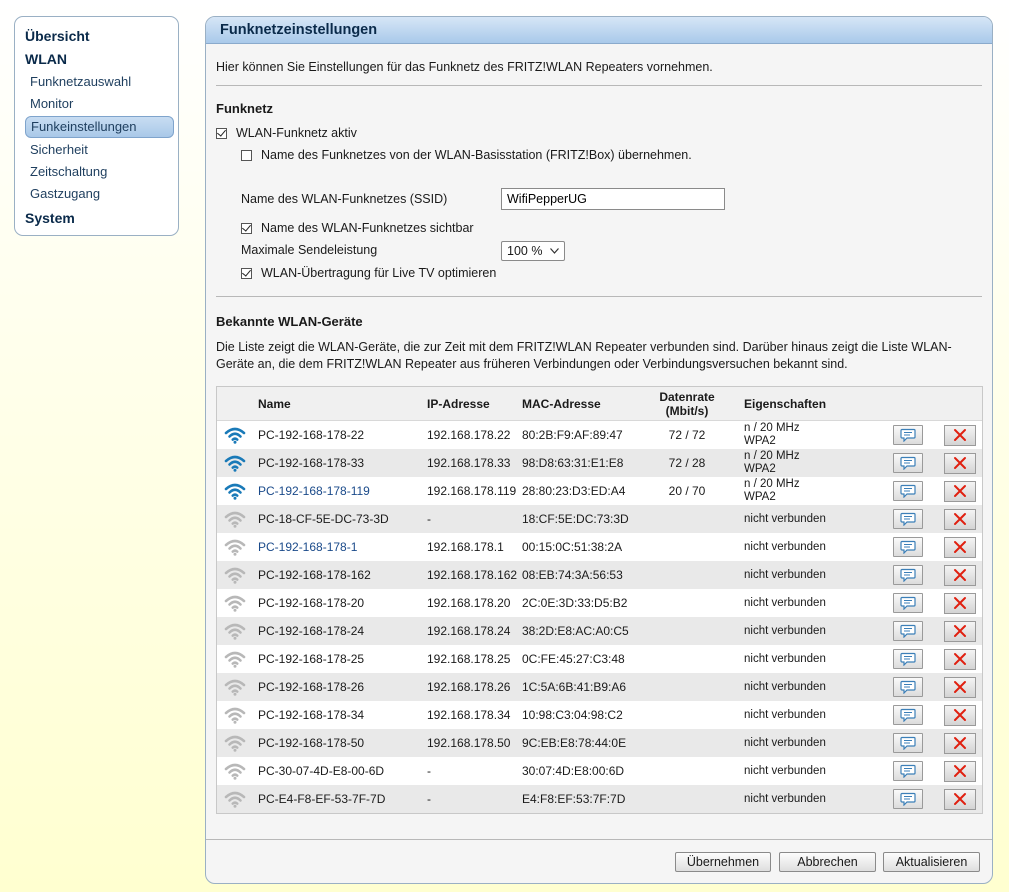  I want to click on sidebar-item-funknetzauswahl: Funknetzauswahl, so click(99, 82).